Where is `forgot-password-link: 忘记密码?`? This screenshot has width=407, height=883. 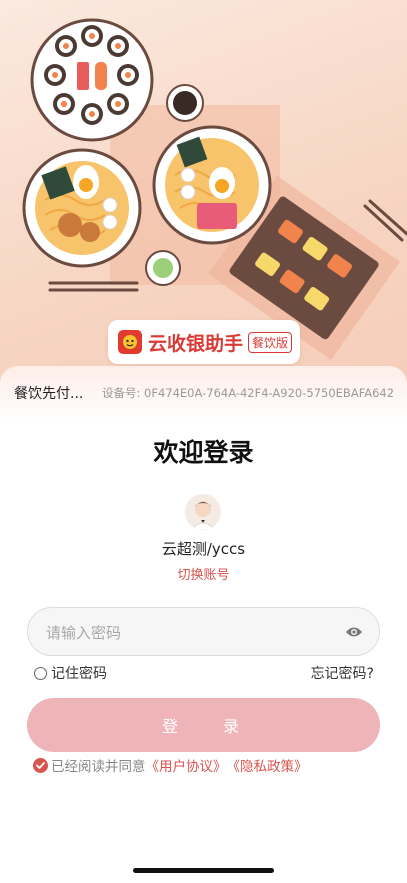 forgot-password-link: 忘记密码? is located at coordinates (342, 673).